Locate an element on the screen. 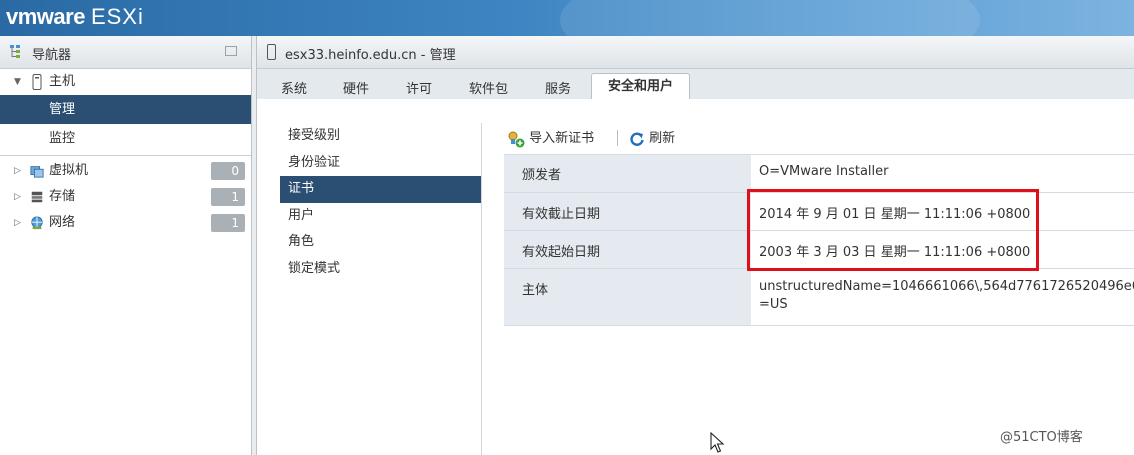 Image resolution: width=1134 pixels, height=455 pixels. tree-item-vms: ▷ 虚拟机 0 is located at coordinates (125, 171).